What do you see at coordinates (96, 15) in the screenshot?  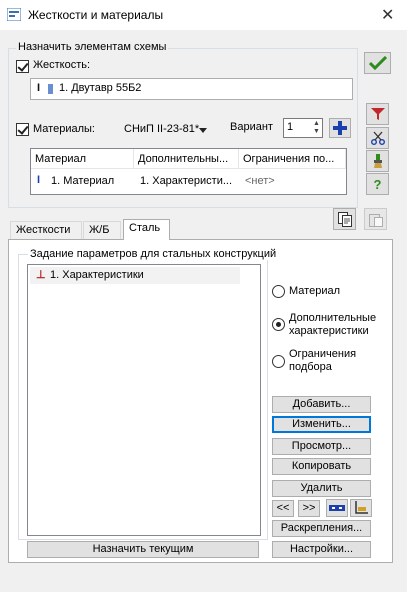 I see `window-title: Жесткости и материалы` at bounding box center [96, 15].